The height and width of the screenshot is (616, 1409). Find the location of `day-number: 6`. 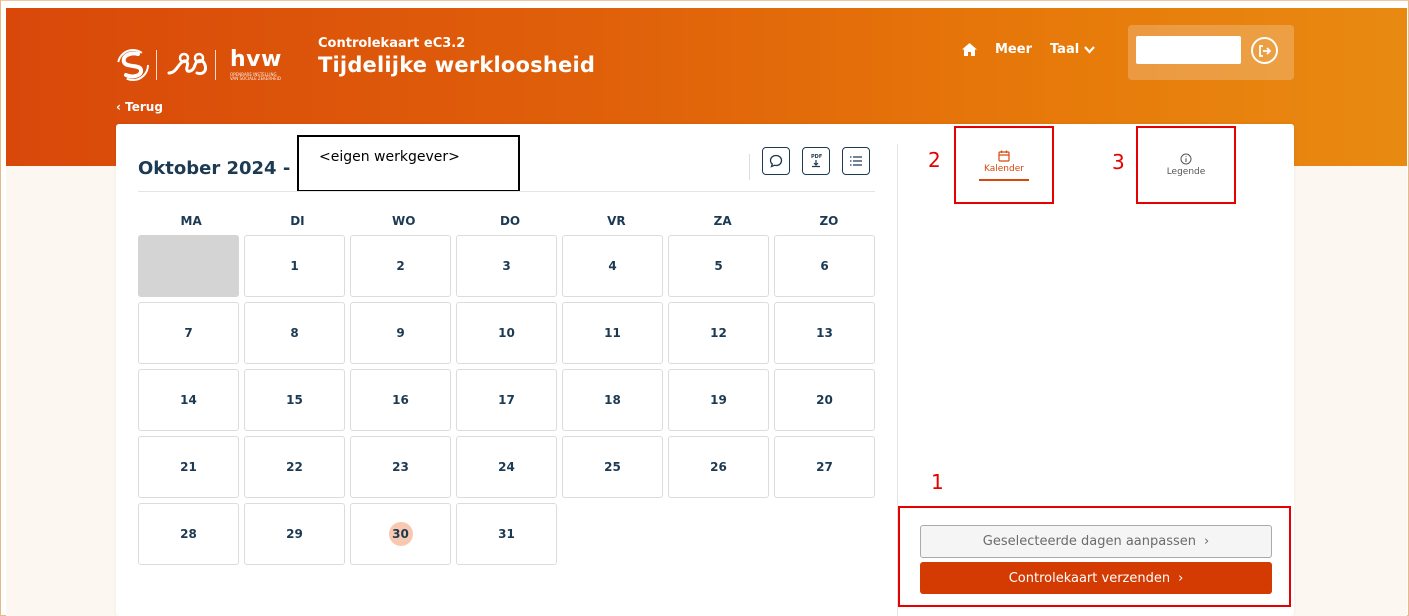

day-number: 6 is located at coordinates (824, 266).